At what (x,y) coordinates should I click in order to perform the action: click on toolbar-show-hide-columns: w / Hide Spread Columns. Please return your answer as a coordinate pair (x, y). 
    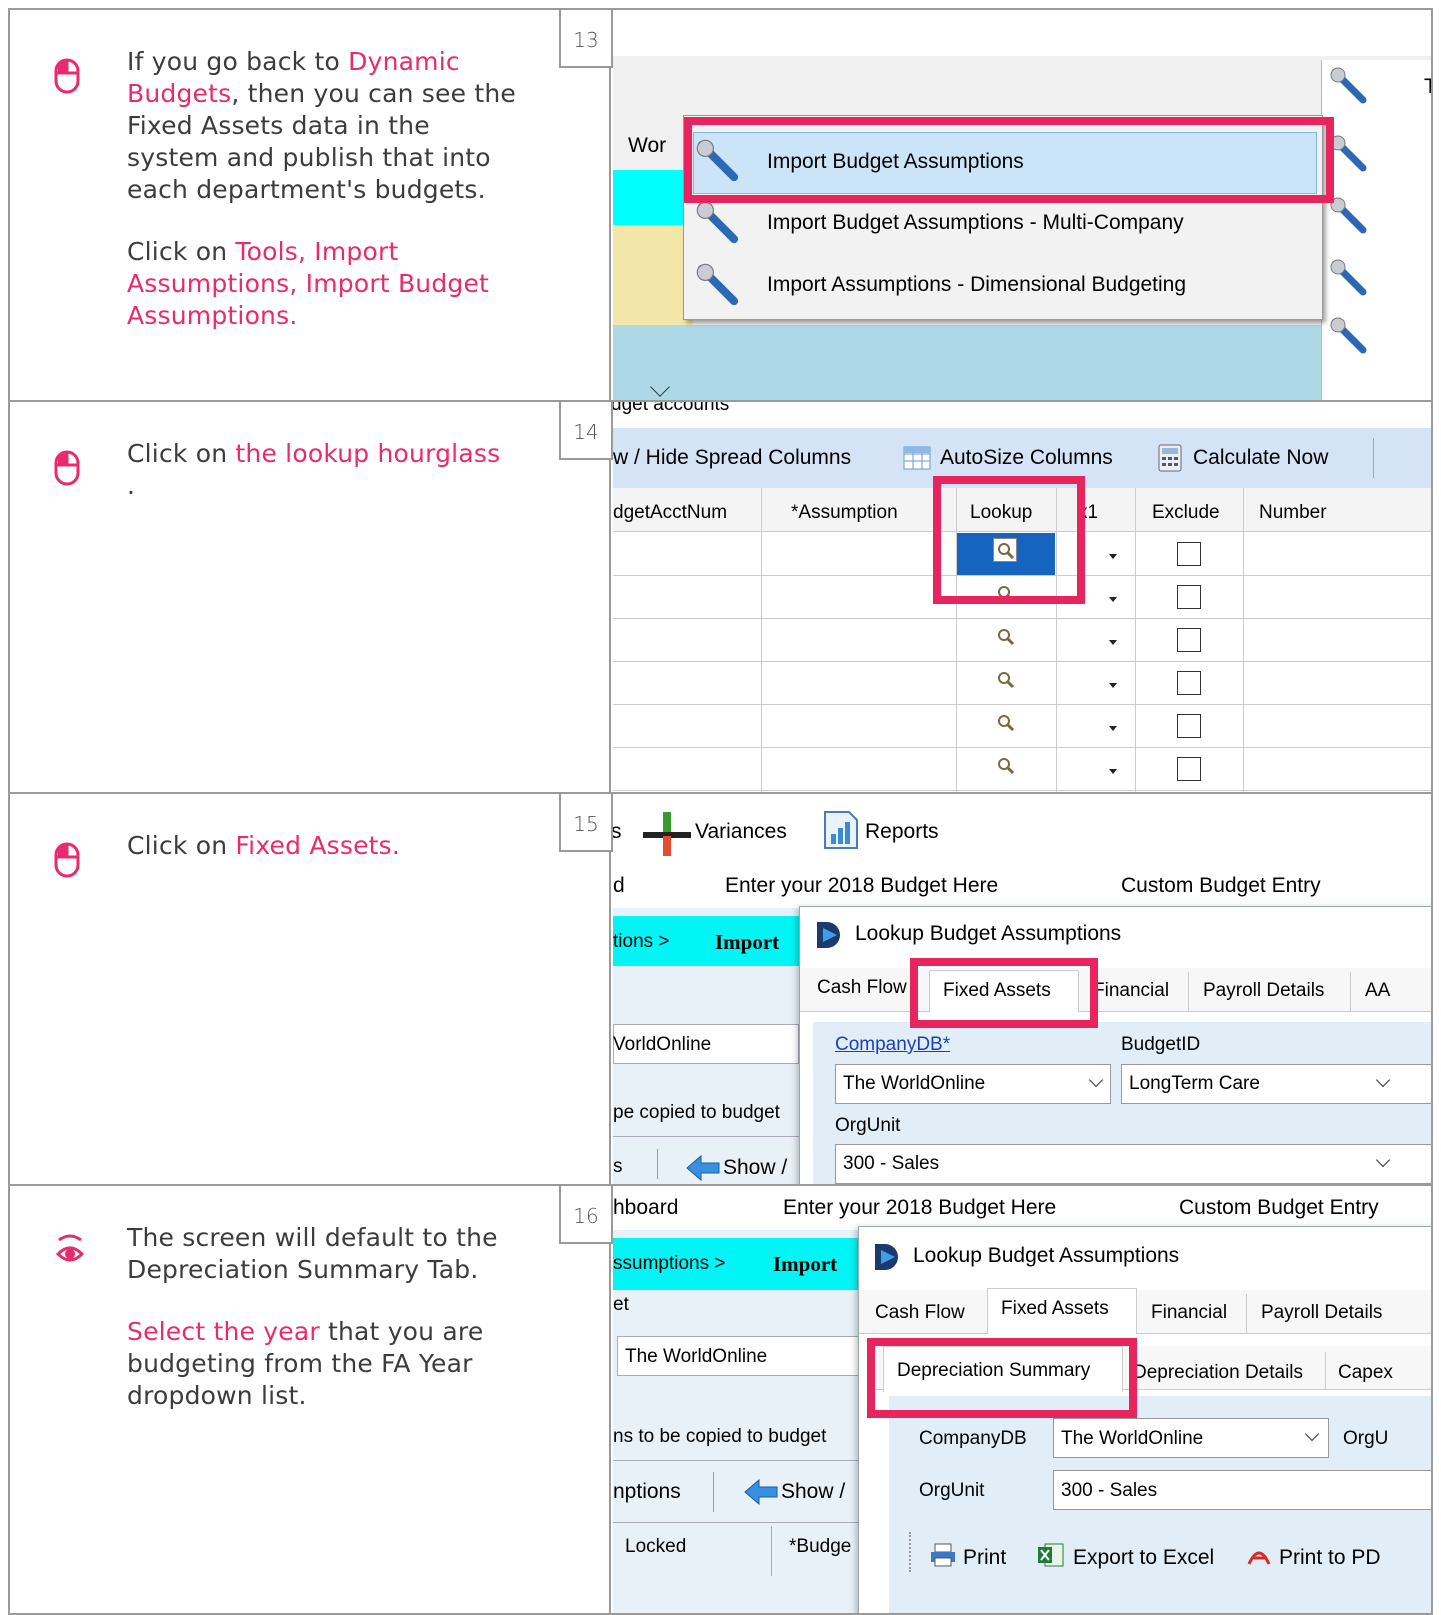
    Looking at the image, I should click on (732, 458).